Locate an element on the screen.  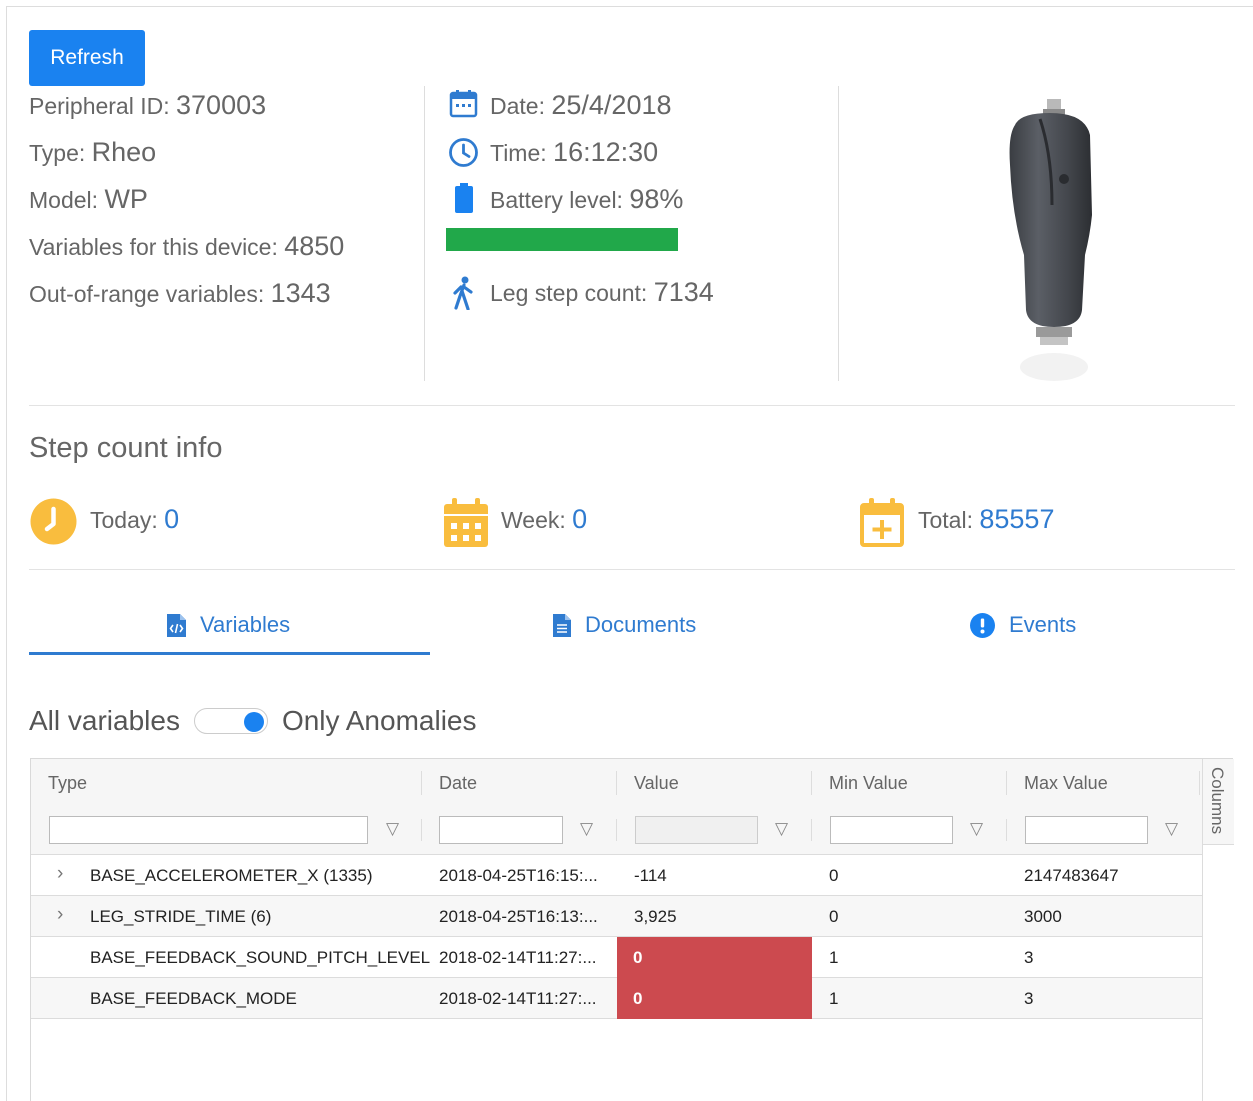
toggle-knob is located at coordinates (253, 722).